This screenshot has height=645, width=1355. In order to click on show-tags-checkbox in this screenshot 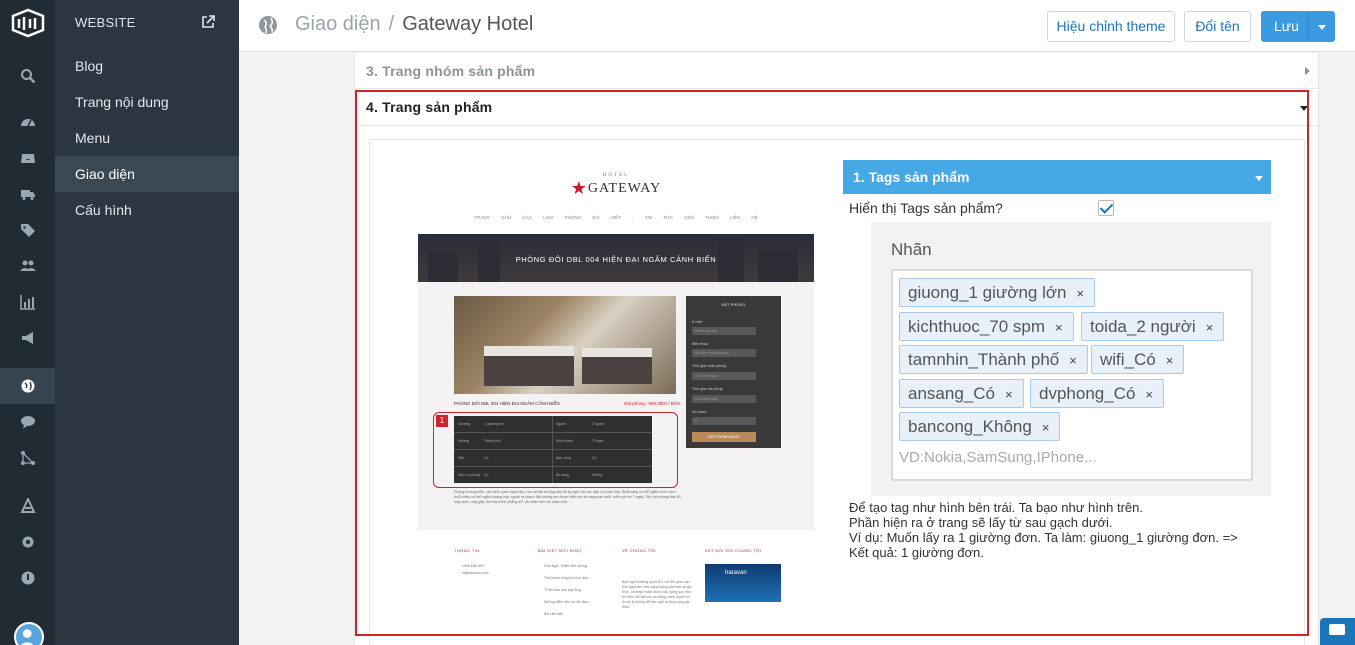, I will do `click(1106, 208)`.